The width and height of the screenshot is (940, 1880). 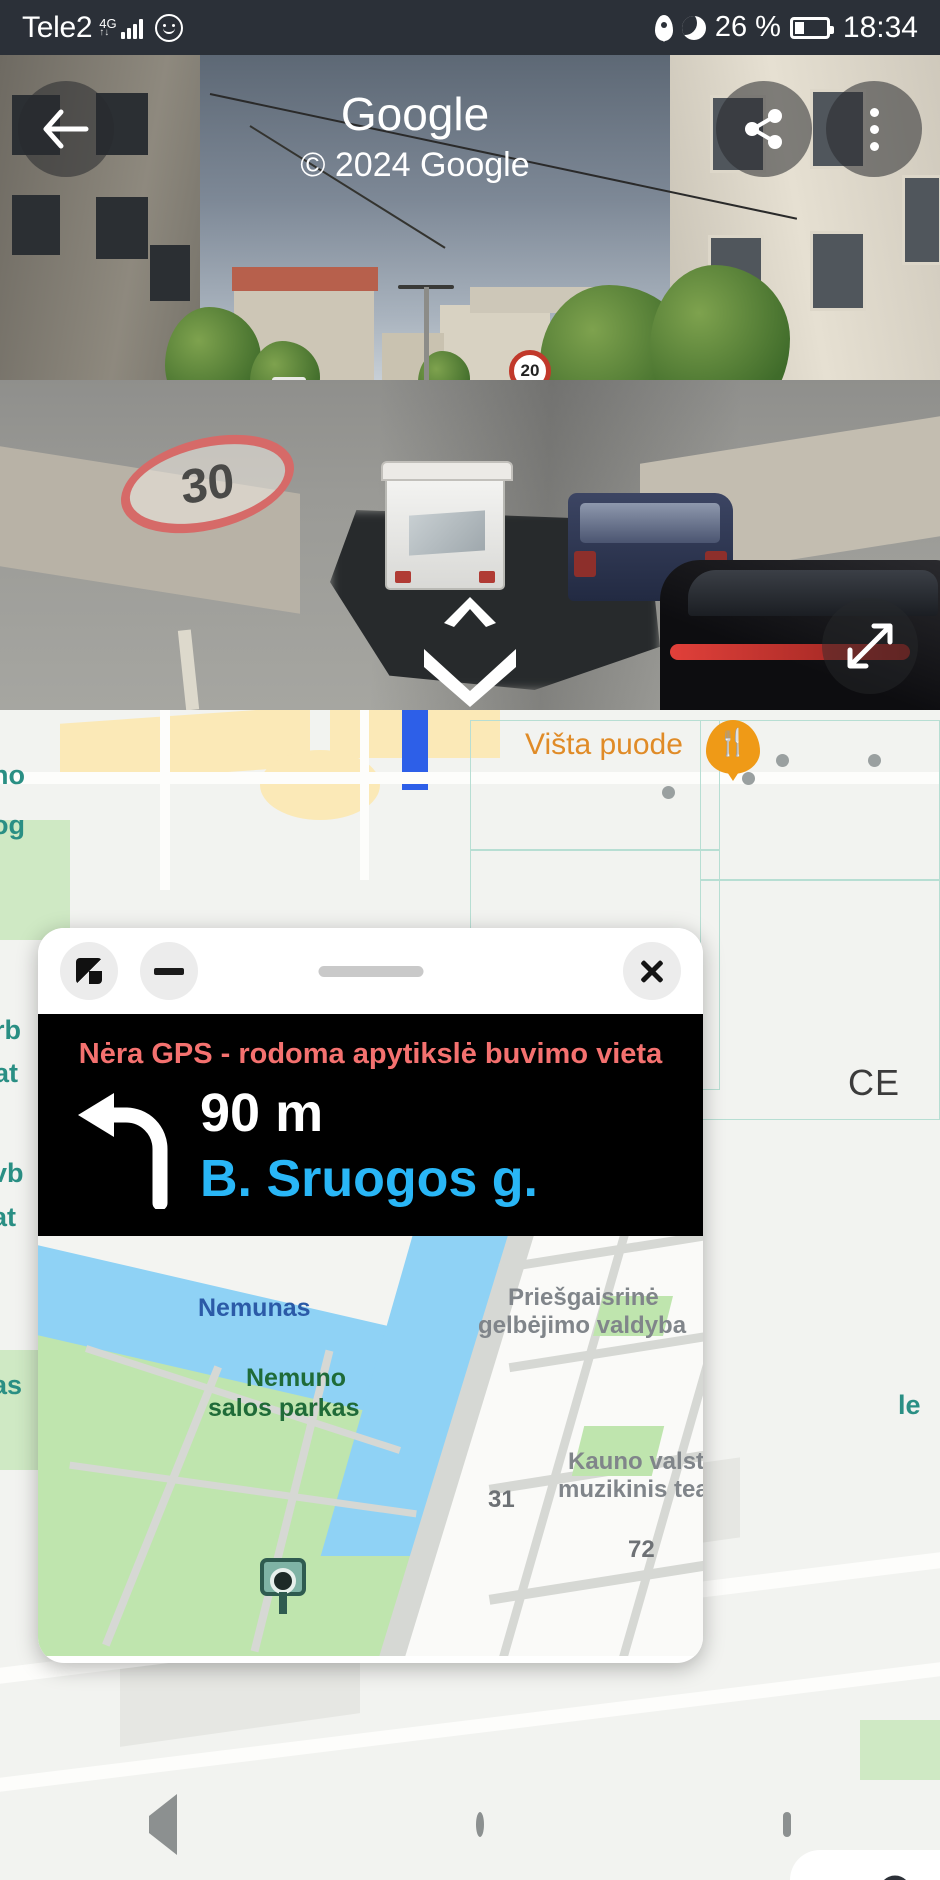 What do you see at coordinates (764, 129) in the screenshot?
I see `share-button` at bounding box center [764, 129].